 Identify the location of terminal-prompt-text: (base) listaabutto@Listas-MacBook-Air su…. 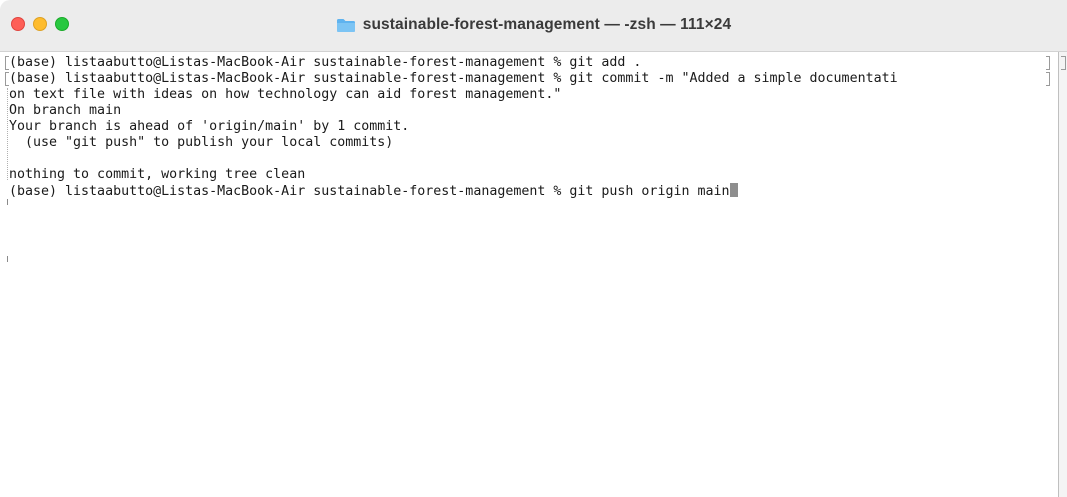
(369, 191).